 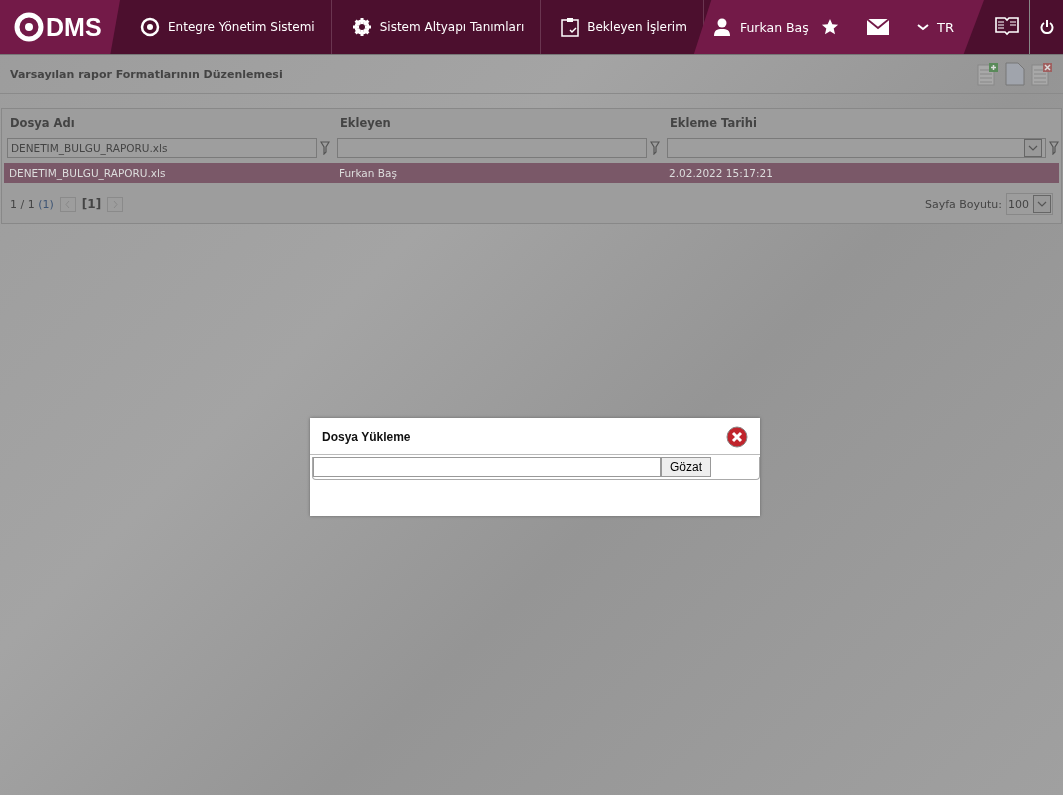 I want to click on clipboard-icon, so click(x=570, y=27).